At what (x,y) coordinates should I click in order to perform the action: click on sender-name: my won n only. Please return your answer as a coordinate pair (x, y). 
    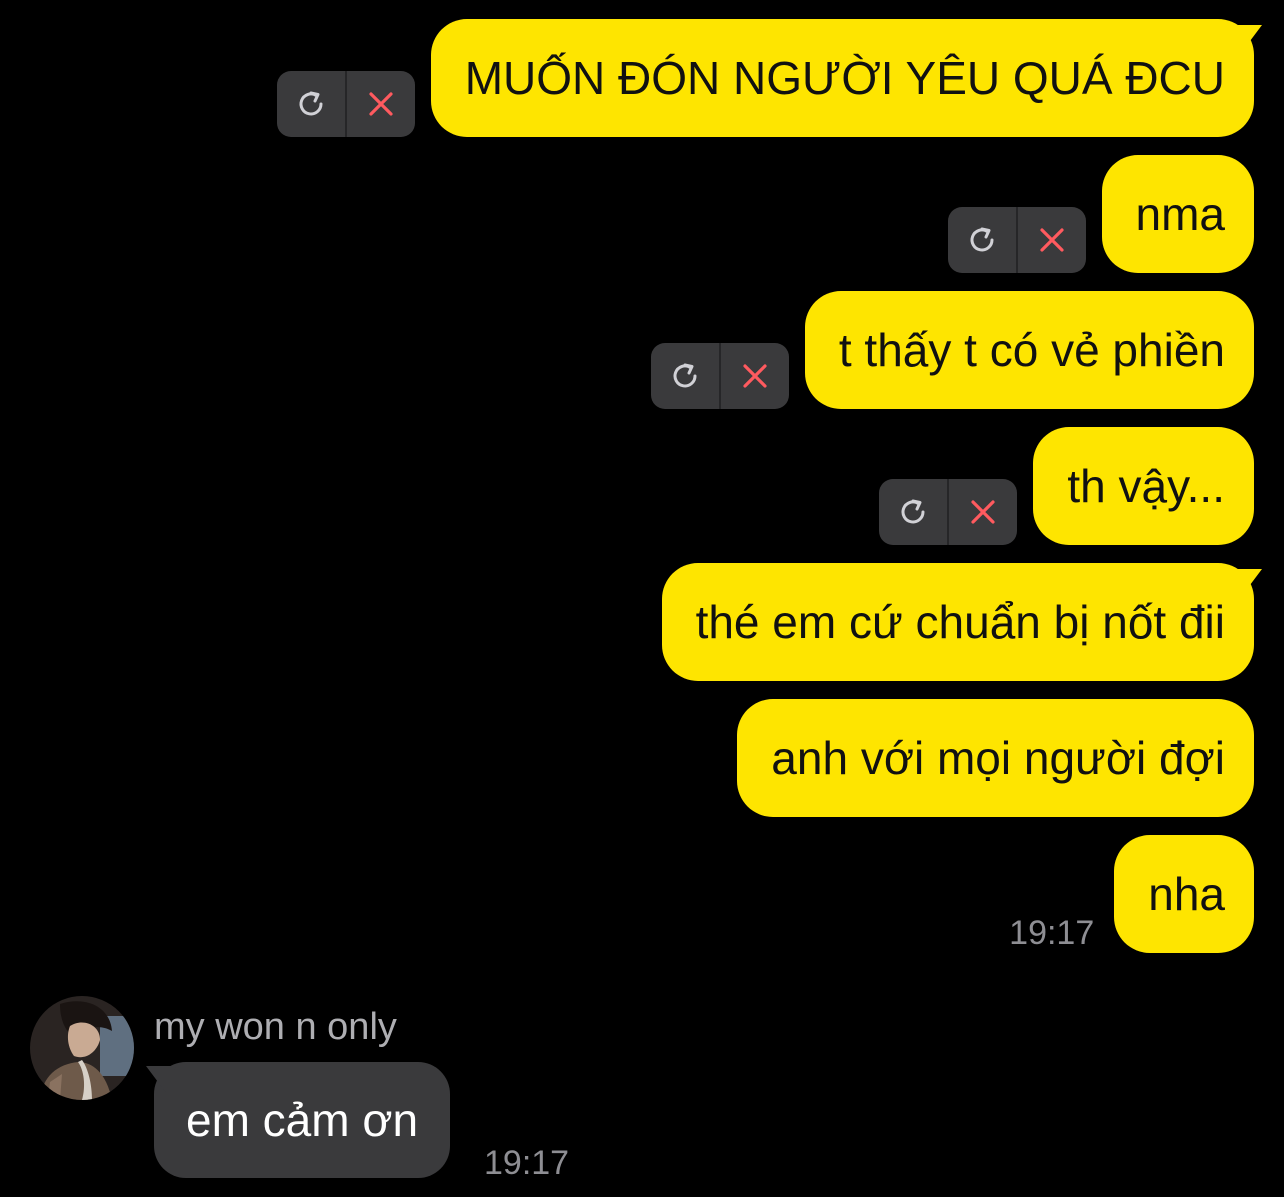
    Looking at the image, I should click on (275, 1027).